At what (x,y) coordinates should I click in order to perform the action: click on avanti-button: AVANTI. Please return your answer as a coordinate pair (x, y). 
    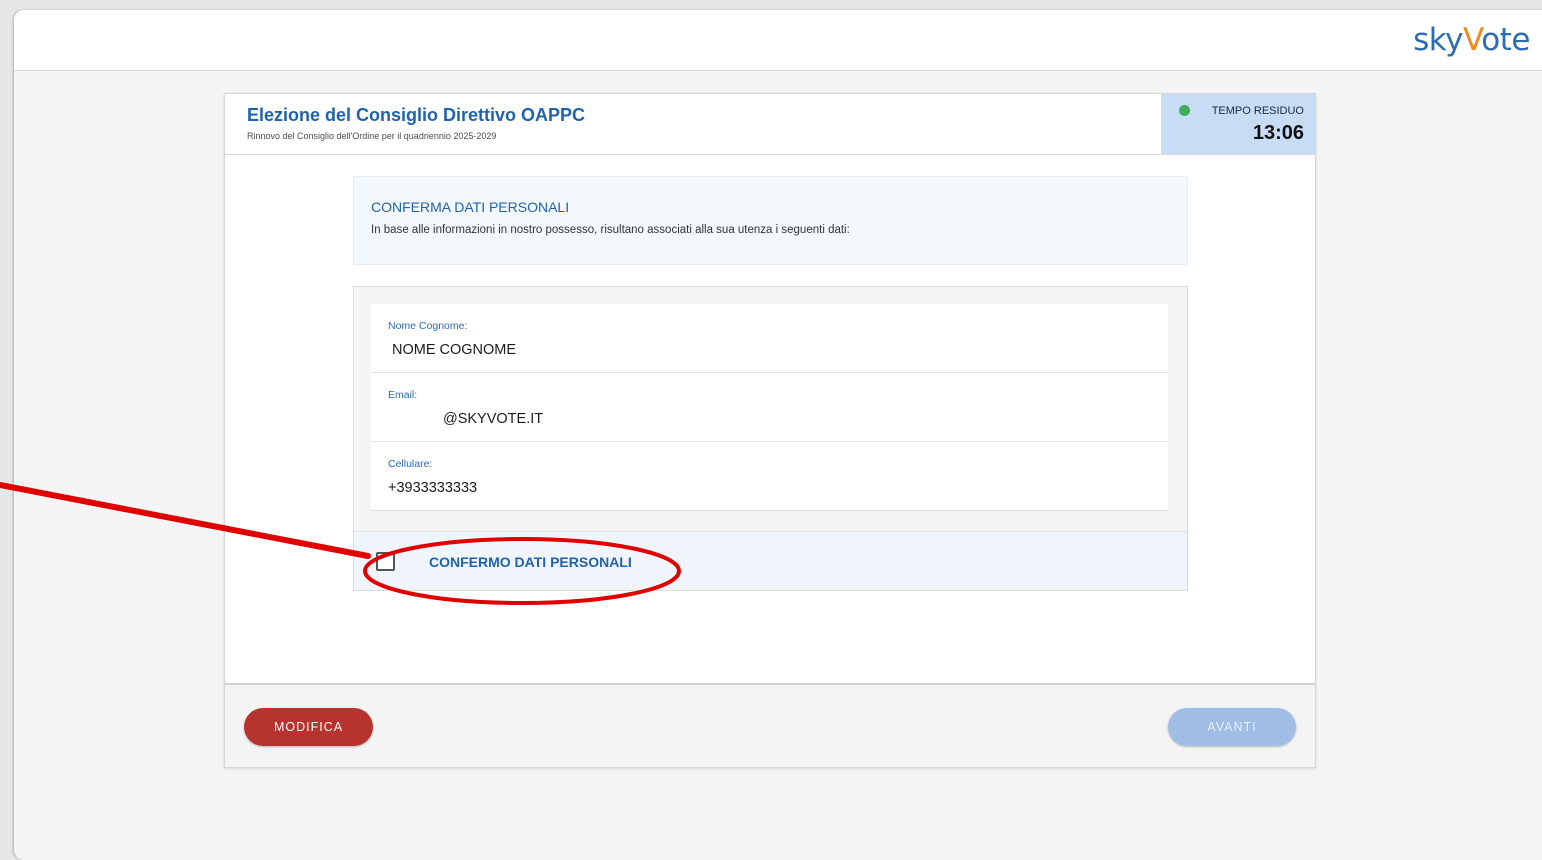
    Looking at the image, I should click on (1232, 727).